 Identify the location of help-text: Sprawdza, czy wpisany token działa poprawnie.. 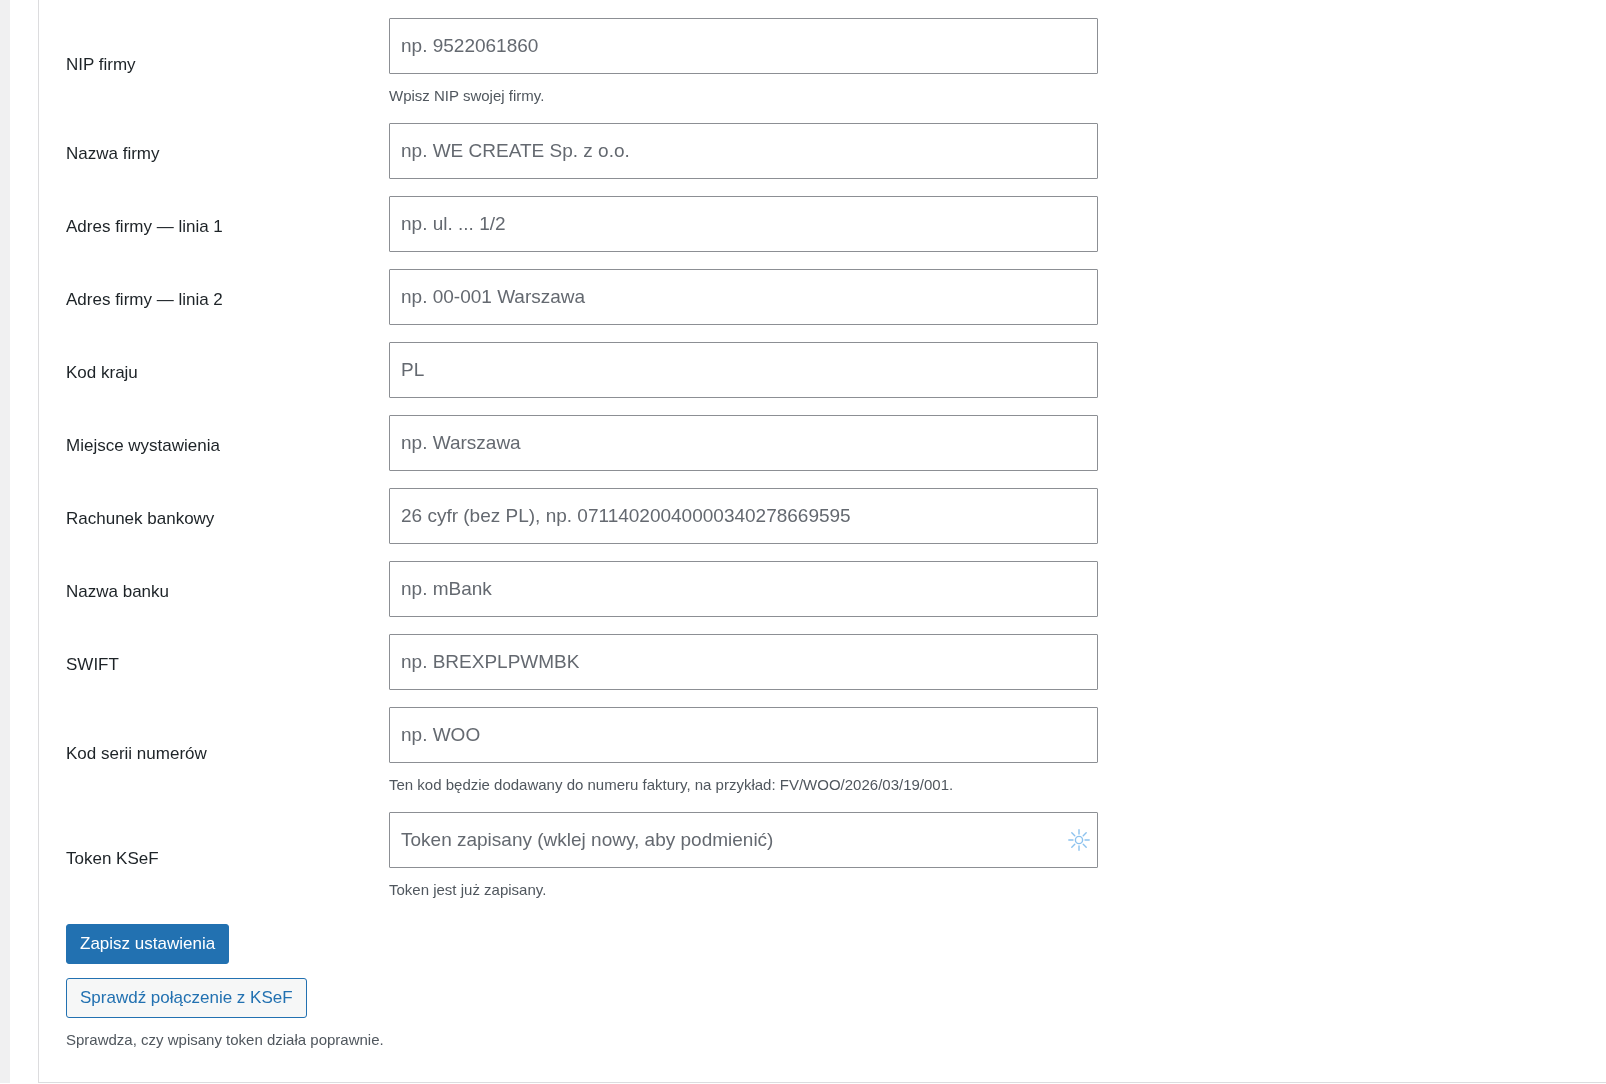
(225, 1040).